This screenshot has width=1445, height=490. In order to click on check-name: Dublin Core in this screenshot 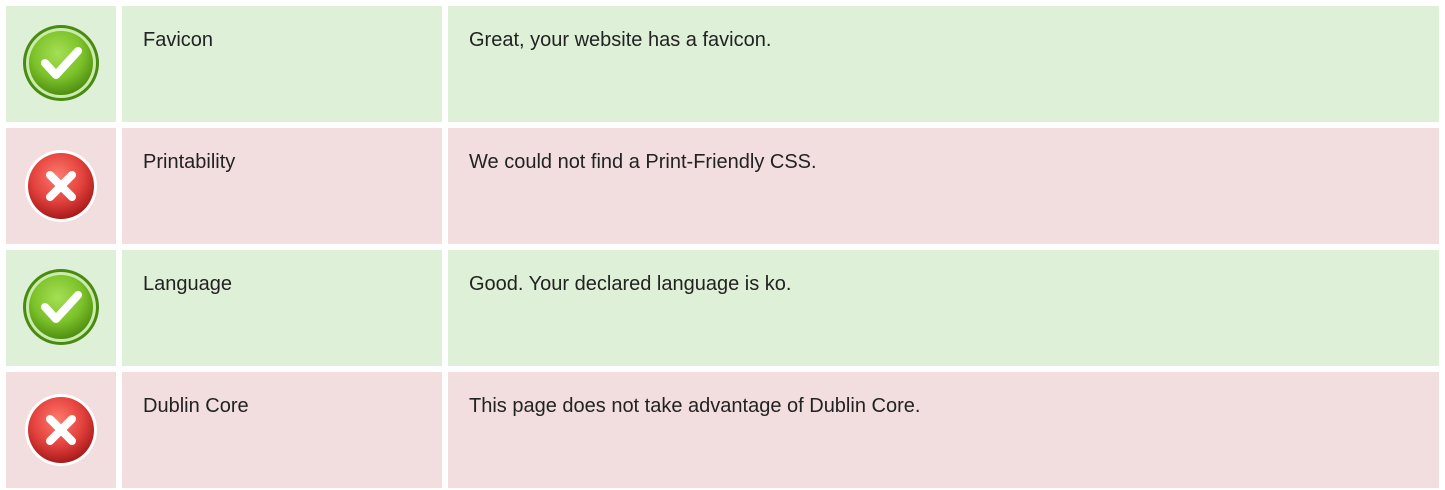, I will do `click(282, 430)`.